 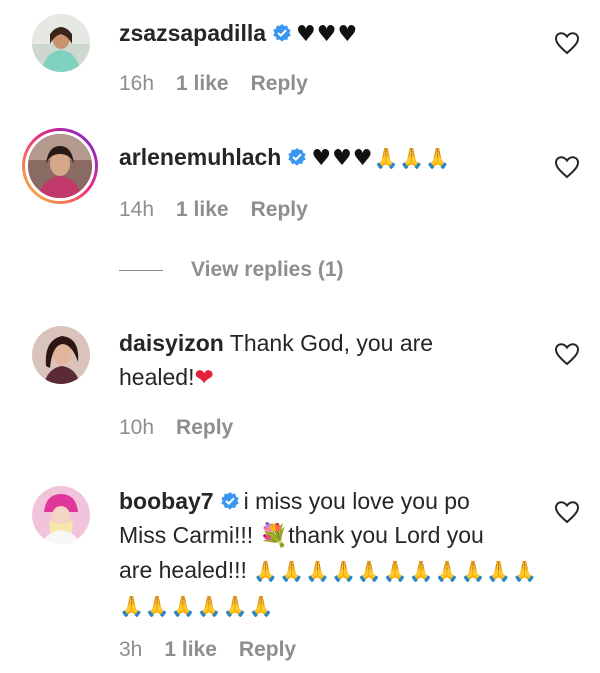 What do you see at coordinates (200, 157) in the screenshot?
I see `username: arlenemuhlach` at bounding box center [200, 157].